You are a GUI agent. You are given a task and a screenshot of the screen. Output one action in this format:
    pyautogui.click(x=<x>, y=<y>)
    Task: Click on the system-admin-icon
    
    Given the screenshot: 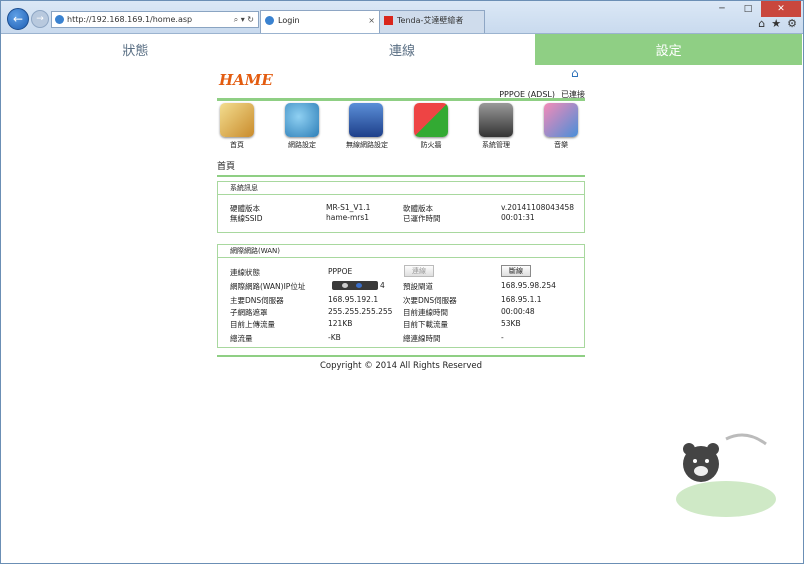 What is the action you would take?
    pyautogui.click(x=496, y=120)
    